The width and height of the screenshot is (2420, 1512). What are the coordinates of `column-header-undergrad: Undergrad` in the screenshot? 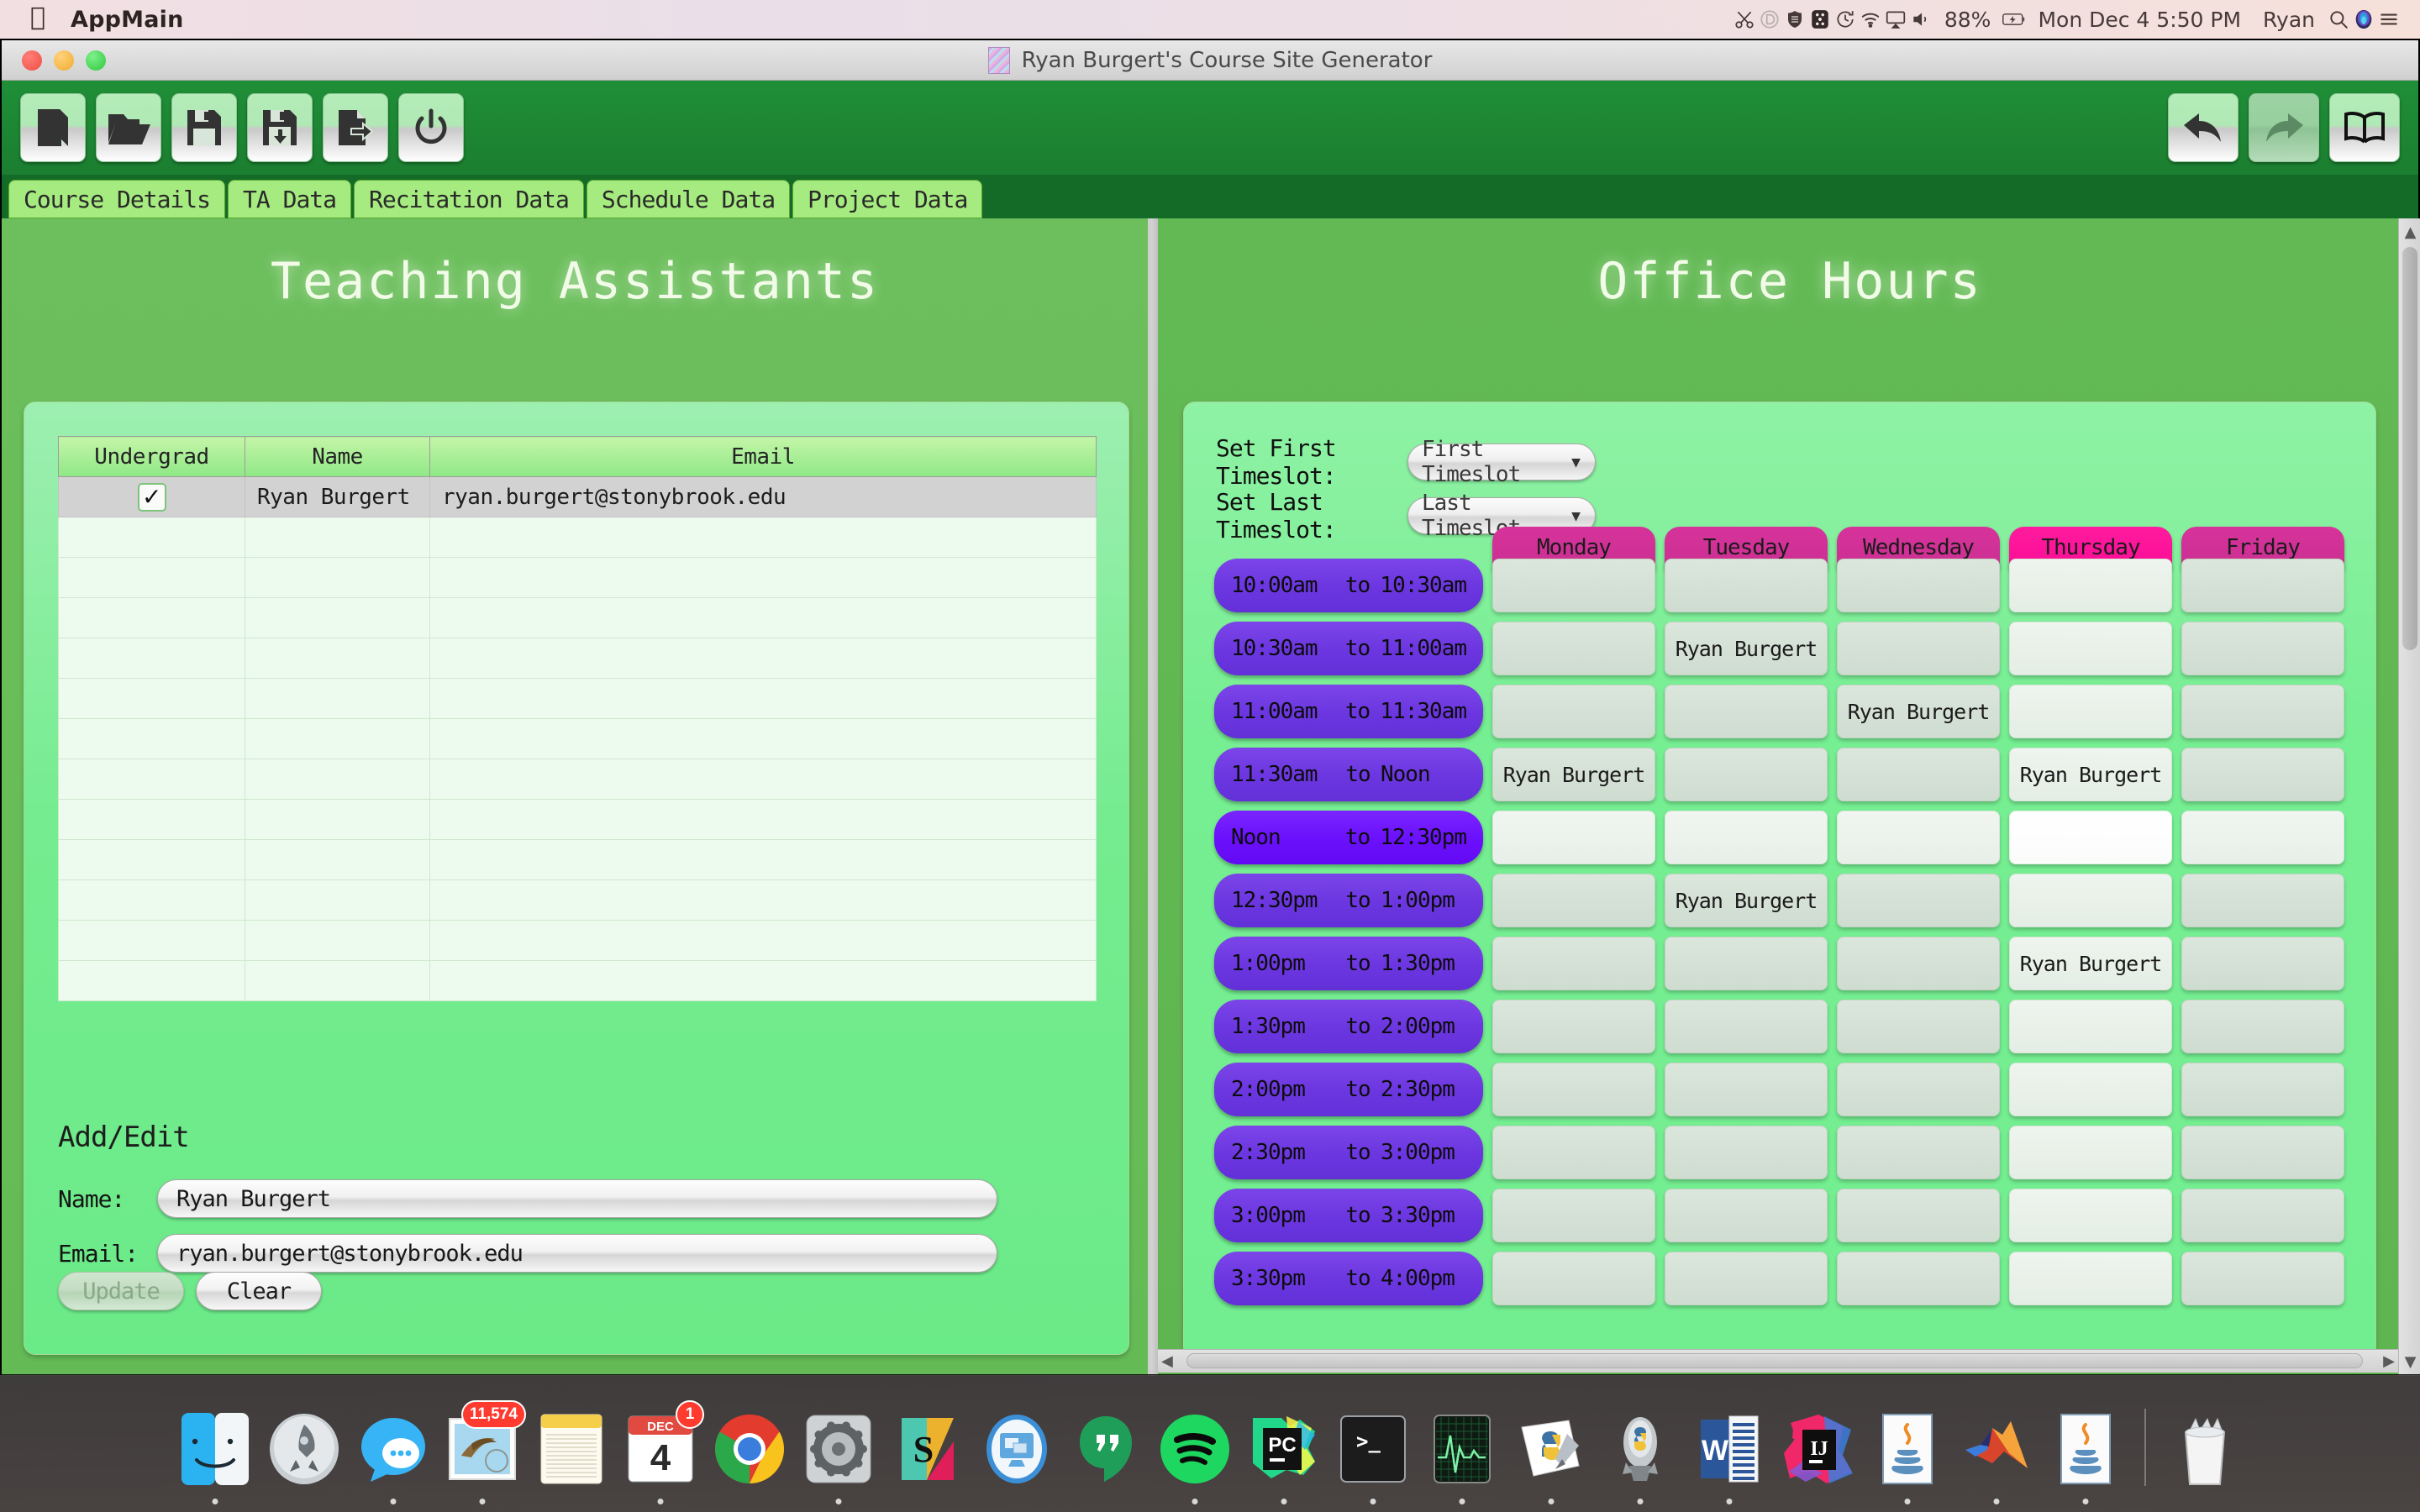 It's located at (151, 456).